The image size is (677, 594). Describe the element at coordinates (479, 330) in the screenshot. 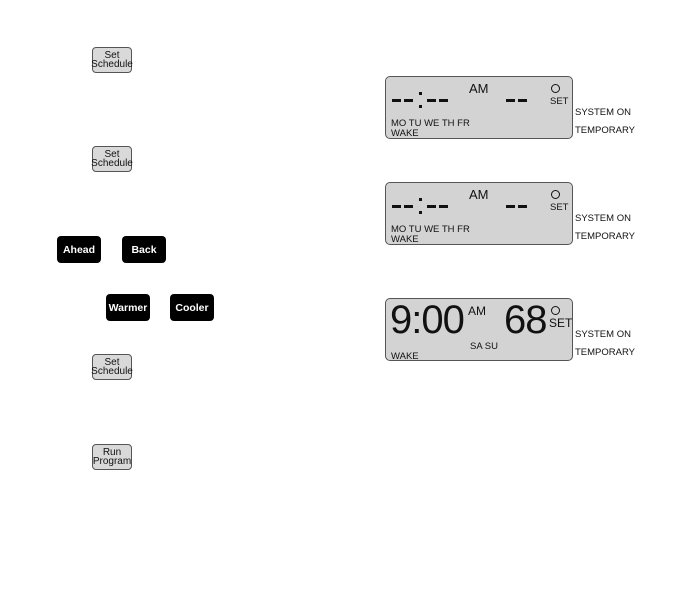

I see `thermostat-display: 9:00 AM 68 SET SA SU WAKE` at that location.